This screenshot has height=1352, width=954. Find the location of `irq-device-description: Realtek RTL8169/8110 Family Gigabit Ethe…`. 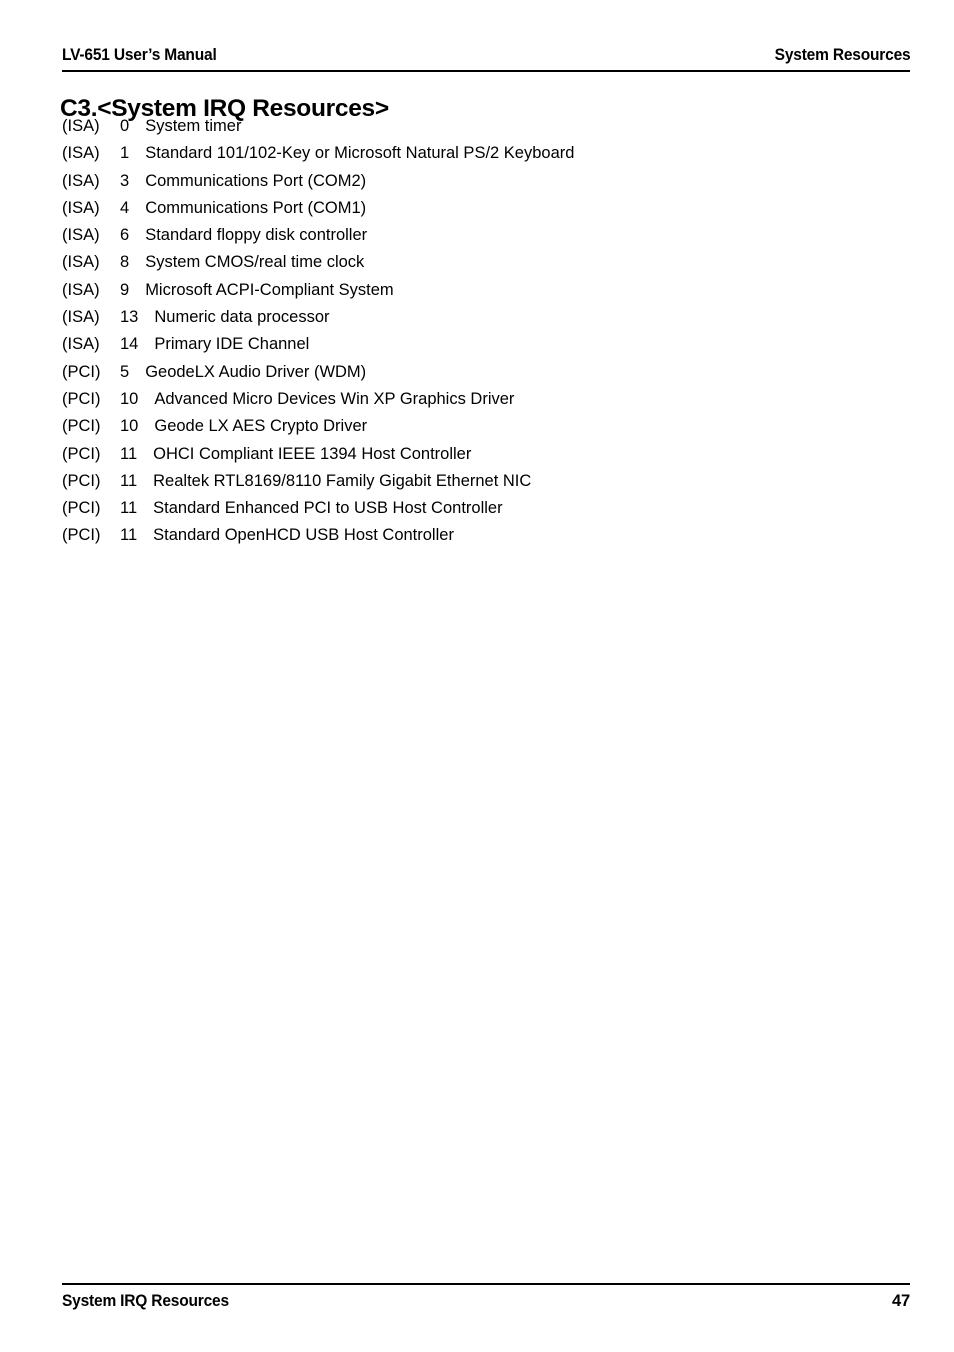

irq-device-description: Realtek RTL8169/8110 Family Gigabit Ethe… is located at coordinates (342, 480).